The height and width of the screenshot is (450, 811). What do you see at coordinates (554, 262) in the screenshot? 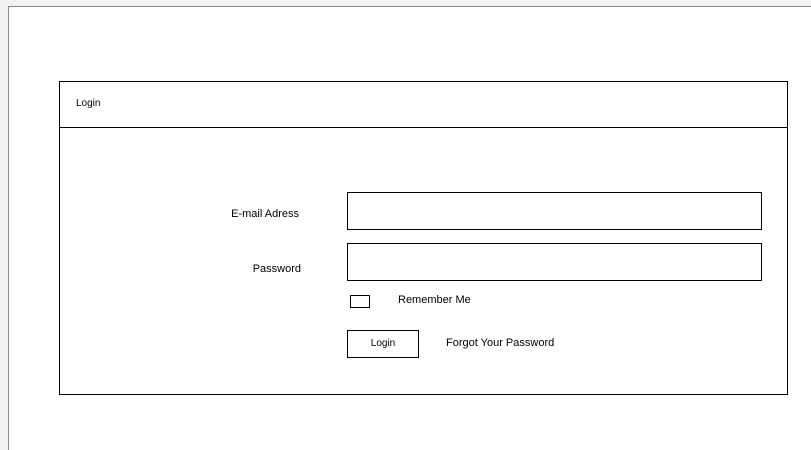
I see `password-field` at bounding box center [554, 262].